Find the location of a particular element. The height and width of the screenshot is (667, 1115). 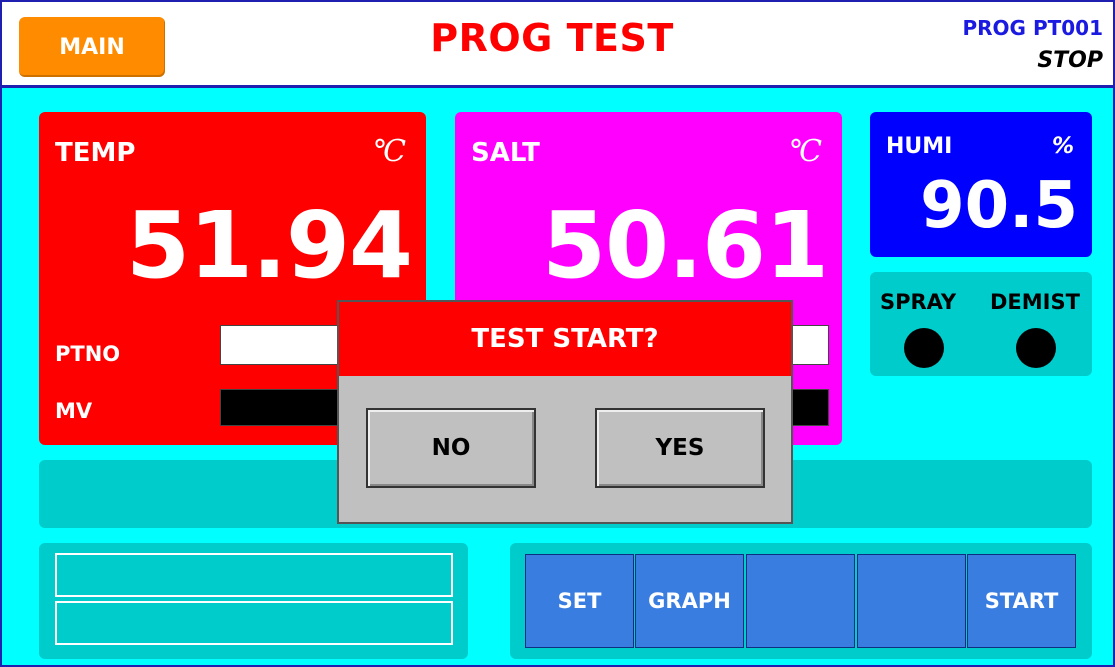

humi-panel: HUMI % 90.5 is located at coordinates (981, 184).